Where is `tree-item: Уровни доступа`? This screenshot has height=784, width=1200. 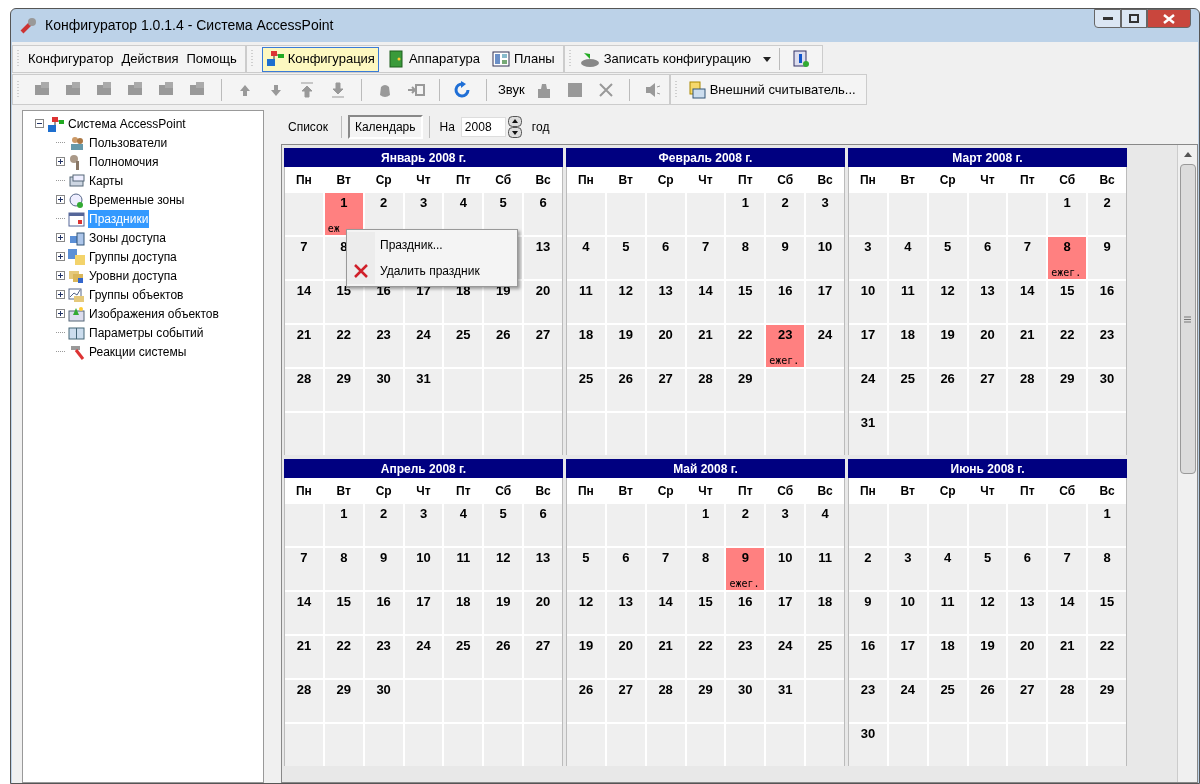 tree-item: Уровни доступа is located at coordinates (133, 275).